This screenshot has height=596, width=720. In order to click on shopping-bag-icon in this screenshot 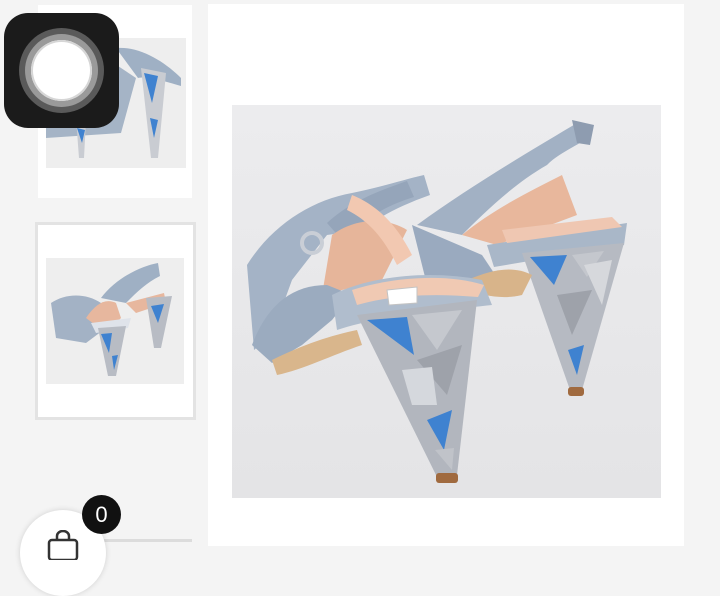, I will do `click(63, 545)`.